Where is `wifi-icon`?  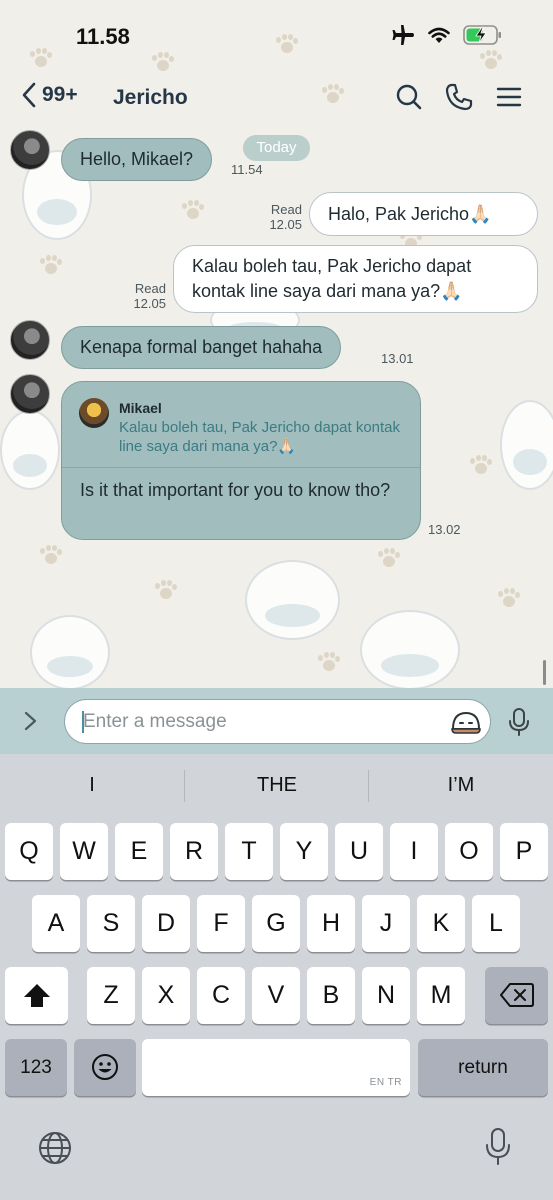 wifi-icon is located at coordinates (439, 35).